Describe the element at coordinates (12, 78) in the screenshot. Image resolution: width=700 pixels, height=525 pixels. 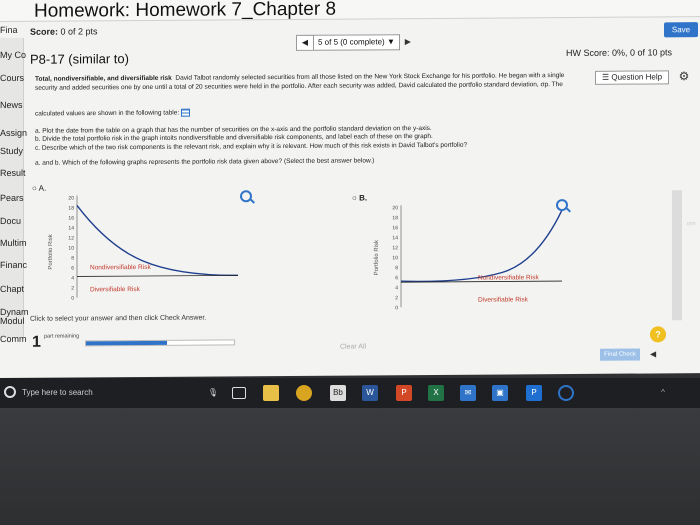
I see `sidebar-item-course: Cours` at that location.